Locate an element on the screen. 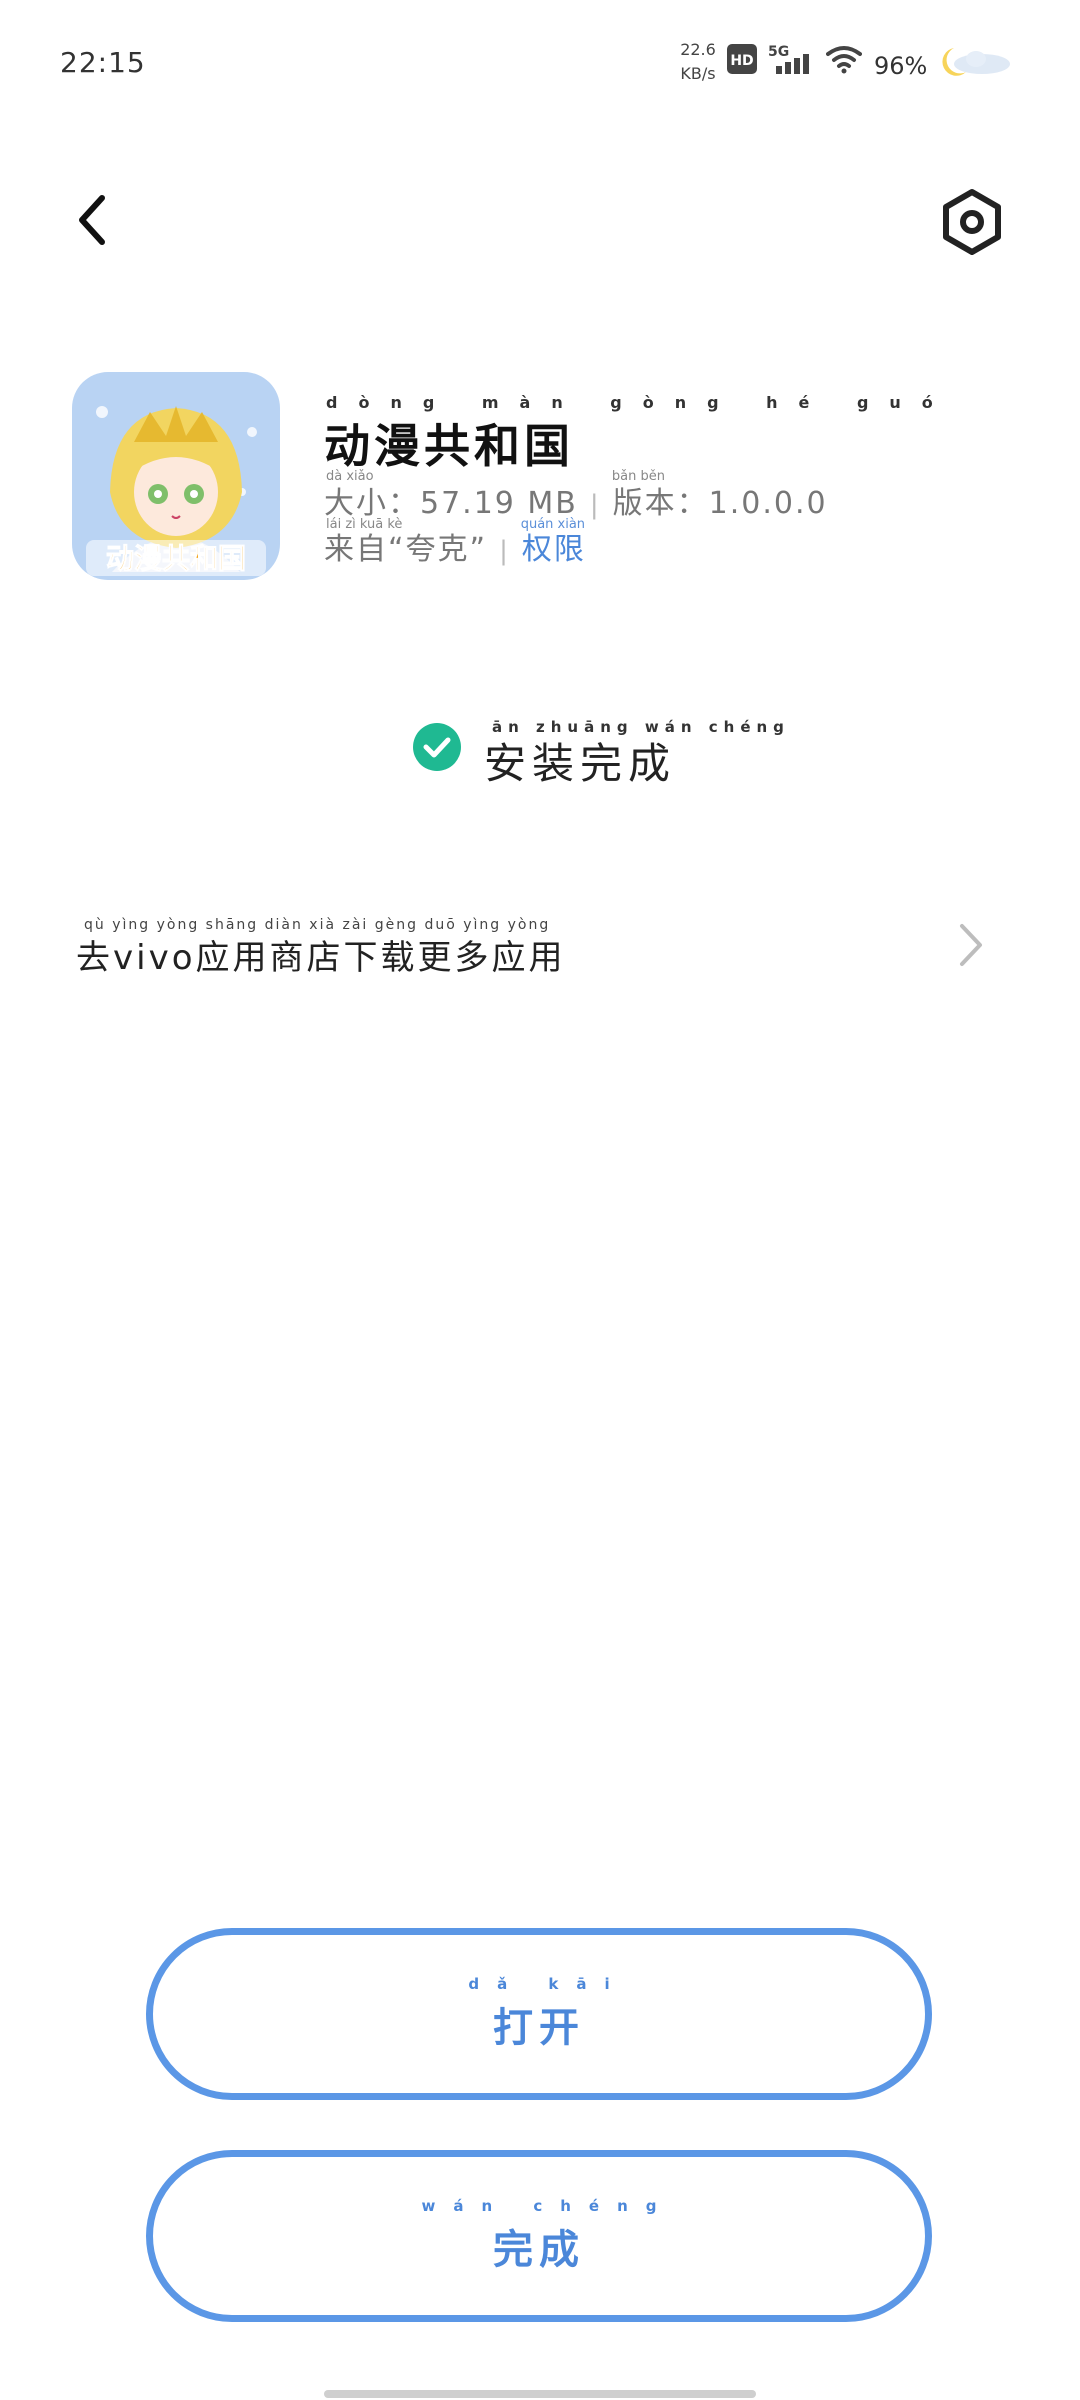 The image size is (1080, 2400). app-icon-label: 动漫共和国 is located at coordinates (176, 558).